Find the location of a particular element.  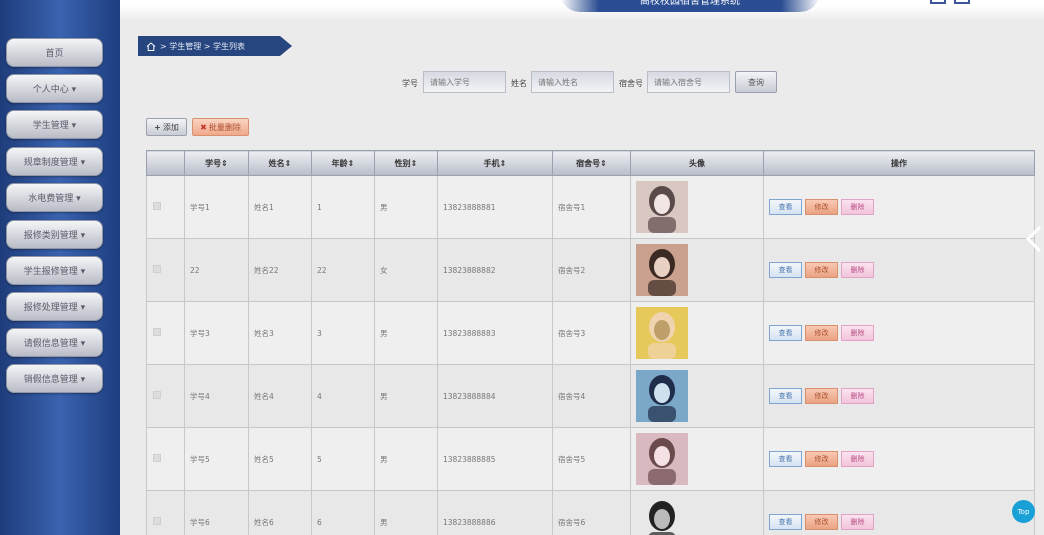

cell-name: 姓名5 is located at coordinates (280, 459).